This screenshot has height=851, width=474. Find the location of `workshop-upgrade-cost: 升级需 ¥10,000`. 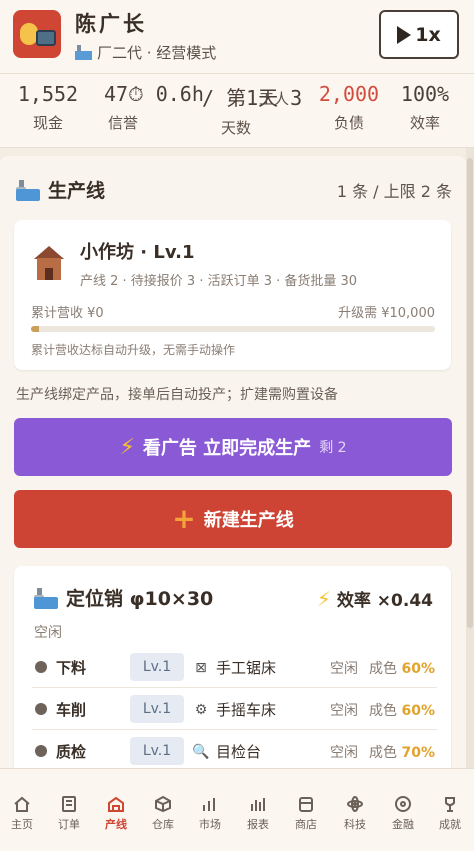

workshop-upgrade-cost: 升级需 ¥10,000 is located at coordinates (386, 313).